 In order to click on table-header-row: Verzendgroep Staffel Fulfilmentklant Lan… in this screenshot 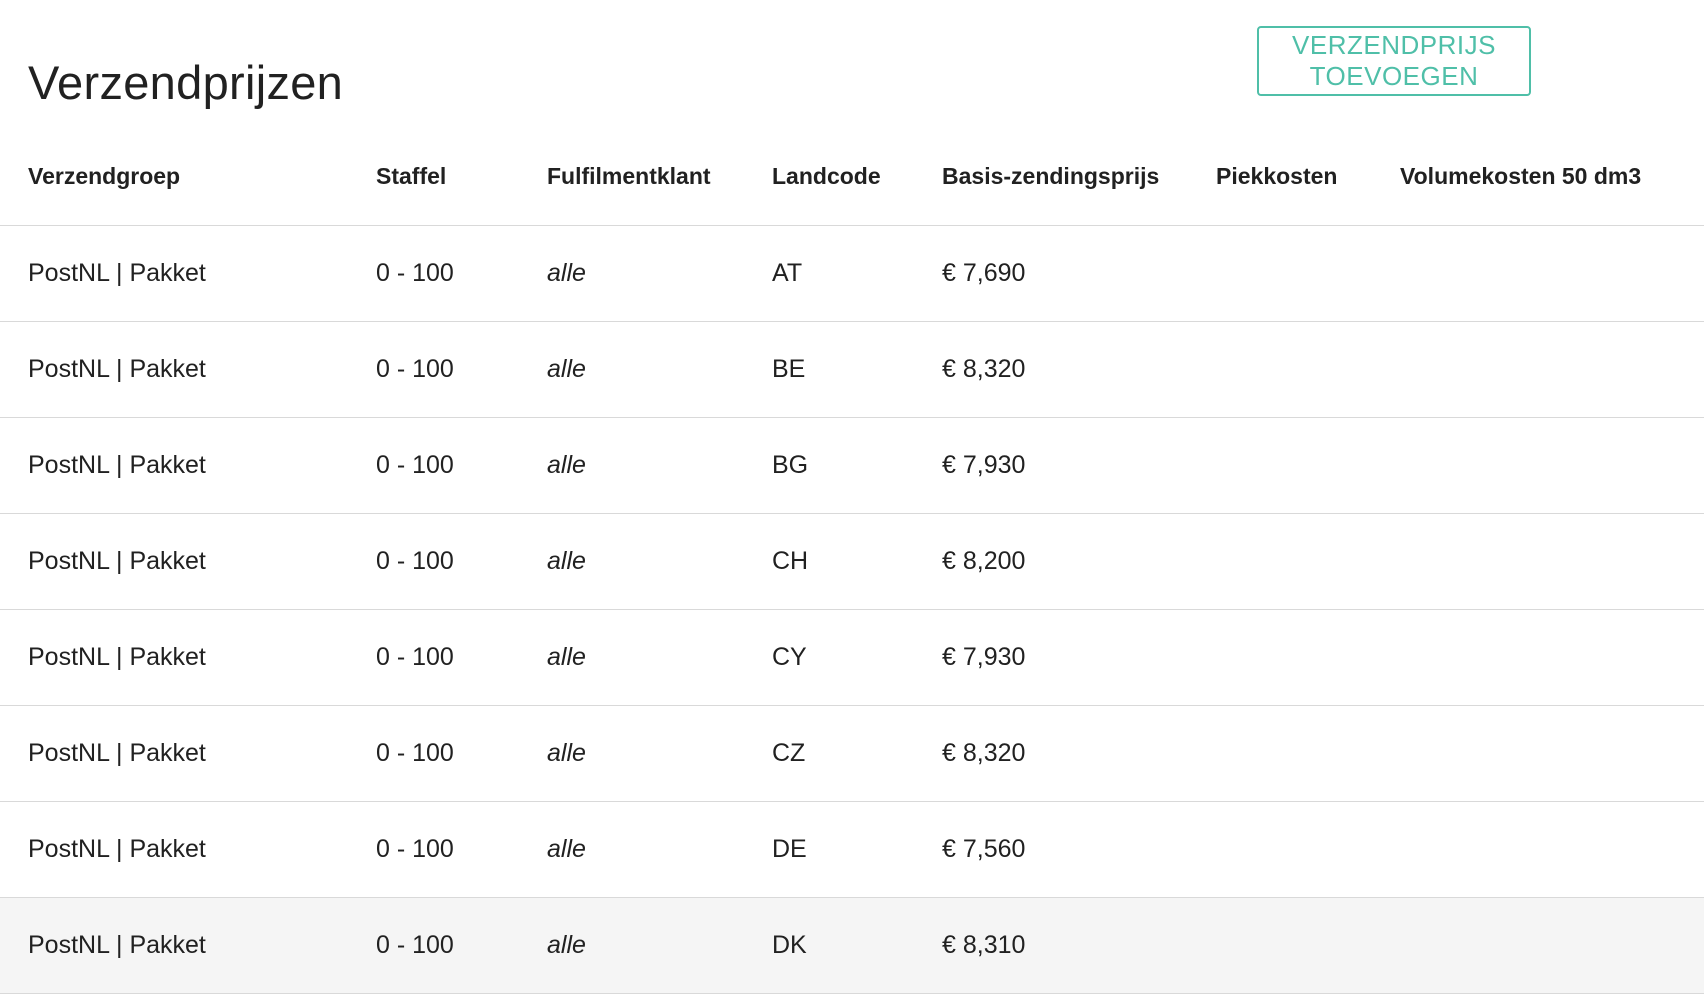, I will do `click(852, 177)`.